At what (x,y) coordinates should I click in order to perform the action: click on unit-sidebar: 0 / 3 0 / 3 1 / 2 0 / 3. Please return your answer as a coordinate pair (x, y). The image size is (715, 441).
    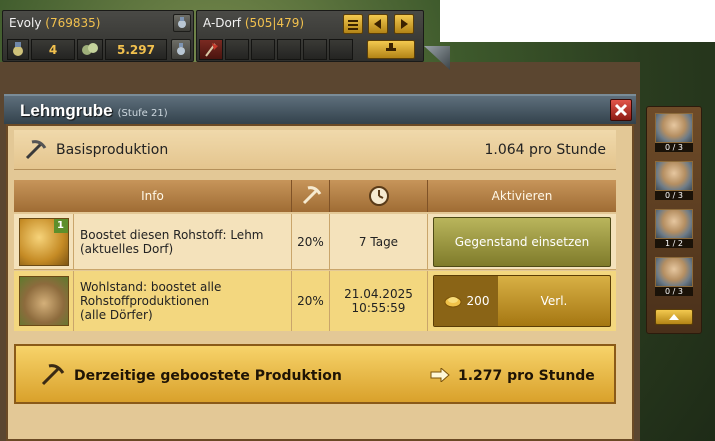
    Looking at the image, I should click on (674, 220).